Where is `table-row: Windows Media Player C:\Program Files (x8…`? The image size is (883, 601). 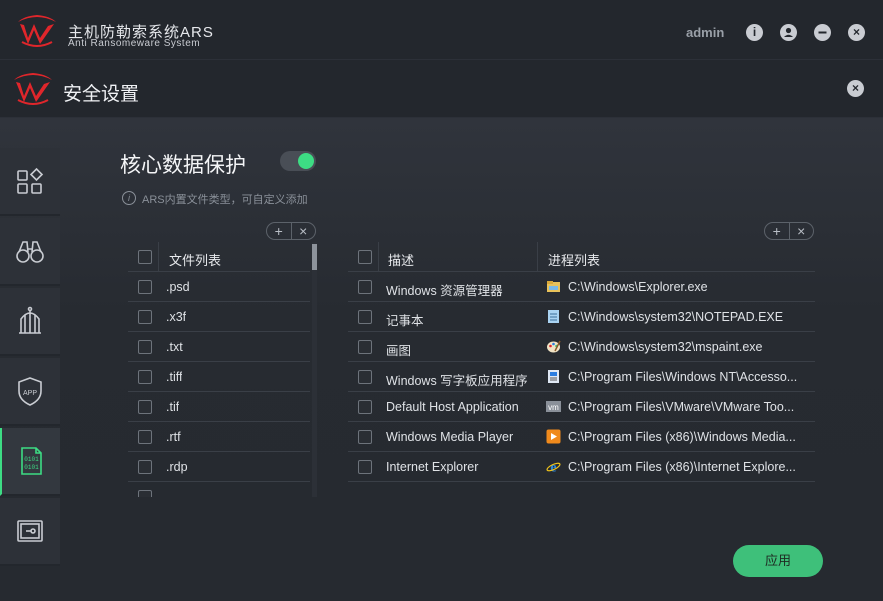
table-row: Windows Media Player C:\Program Files (x8… is located at coordinates (581, 437).